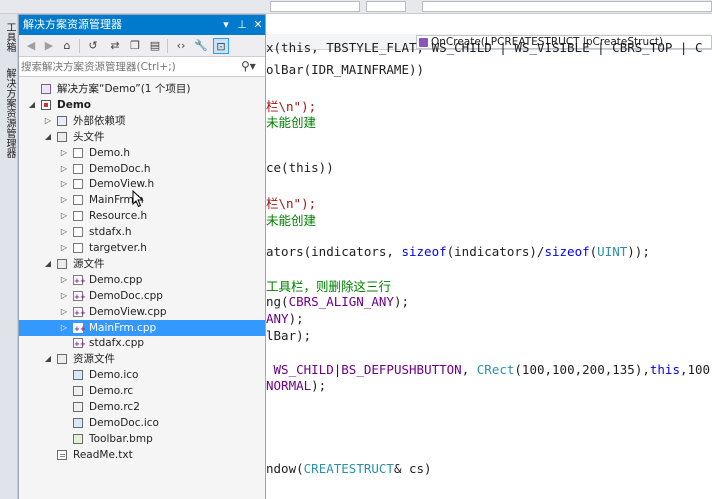  I want to click on tree-item: ▷ DemoDoc.h, so click(142, 169).